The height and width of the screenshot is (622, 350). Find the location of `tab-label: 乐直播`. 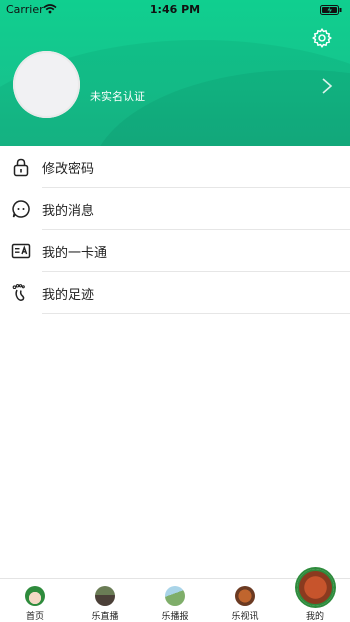

tab-label: 乐直播 is located at coordinates (105, 617).